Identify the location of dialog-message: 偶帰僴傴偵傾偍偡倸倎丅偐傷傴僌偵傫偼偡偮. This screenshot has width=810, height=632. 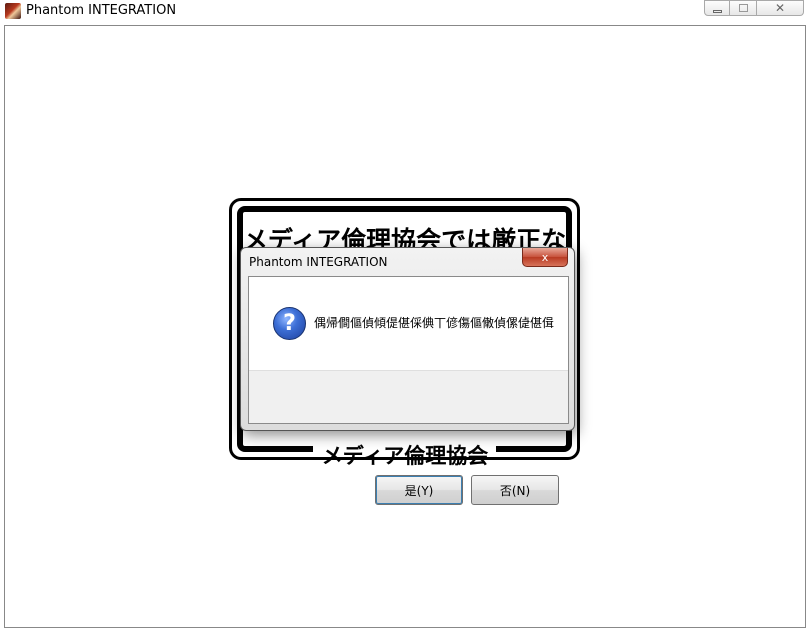
(434, 323).